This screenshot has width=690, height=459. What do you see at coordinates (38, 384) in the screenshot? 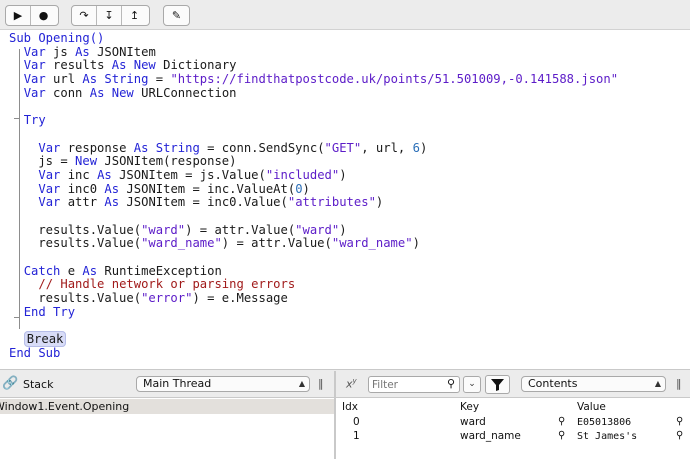
I see `stack-title: Stack` at bounding box center [38, 384].